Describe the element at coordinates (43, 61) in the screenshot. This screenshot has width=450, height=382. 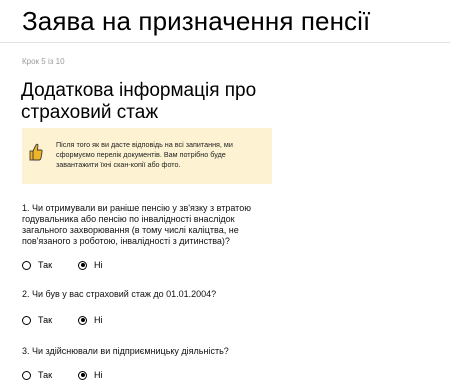
I see `step-indicator: Крок 5 із 10` at that location.